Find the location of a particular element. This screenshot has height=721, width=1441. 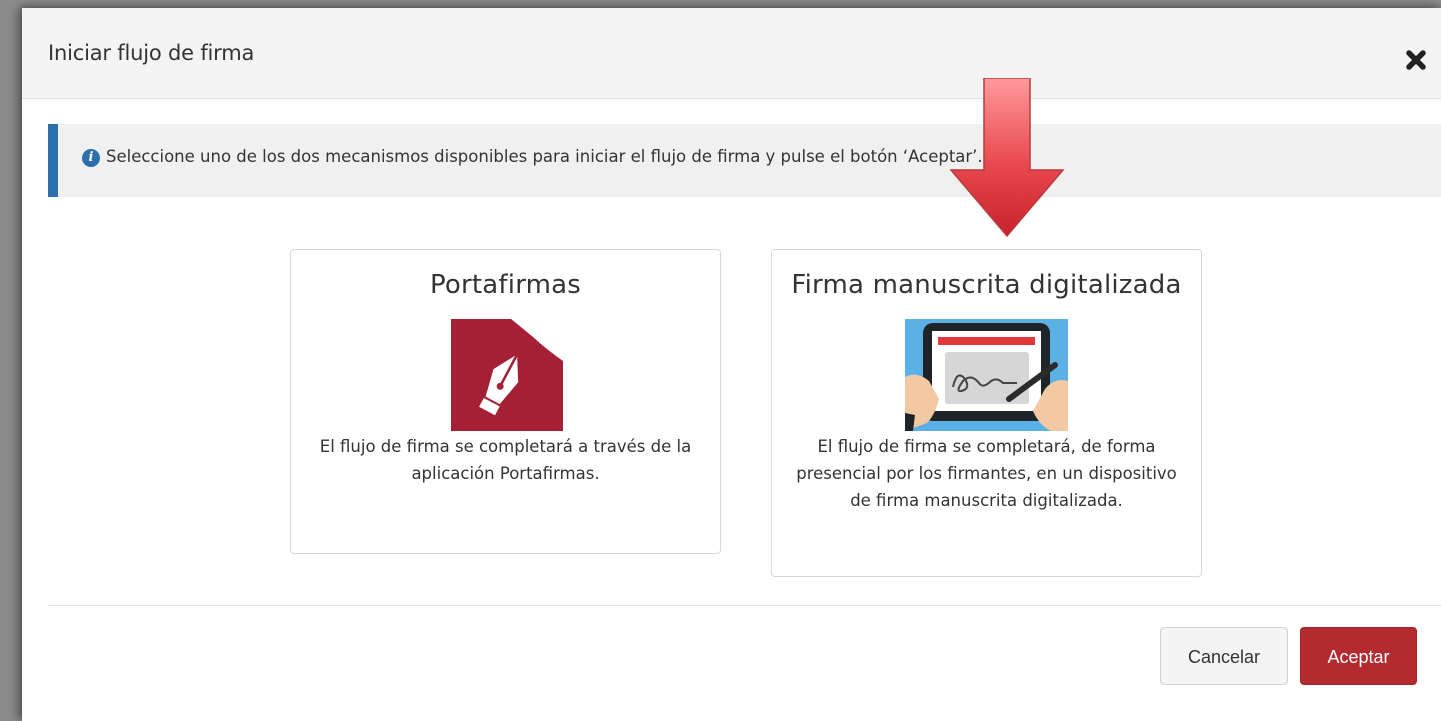

info-circle-icon: i is located at coordinates (91, 158).